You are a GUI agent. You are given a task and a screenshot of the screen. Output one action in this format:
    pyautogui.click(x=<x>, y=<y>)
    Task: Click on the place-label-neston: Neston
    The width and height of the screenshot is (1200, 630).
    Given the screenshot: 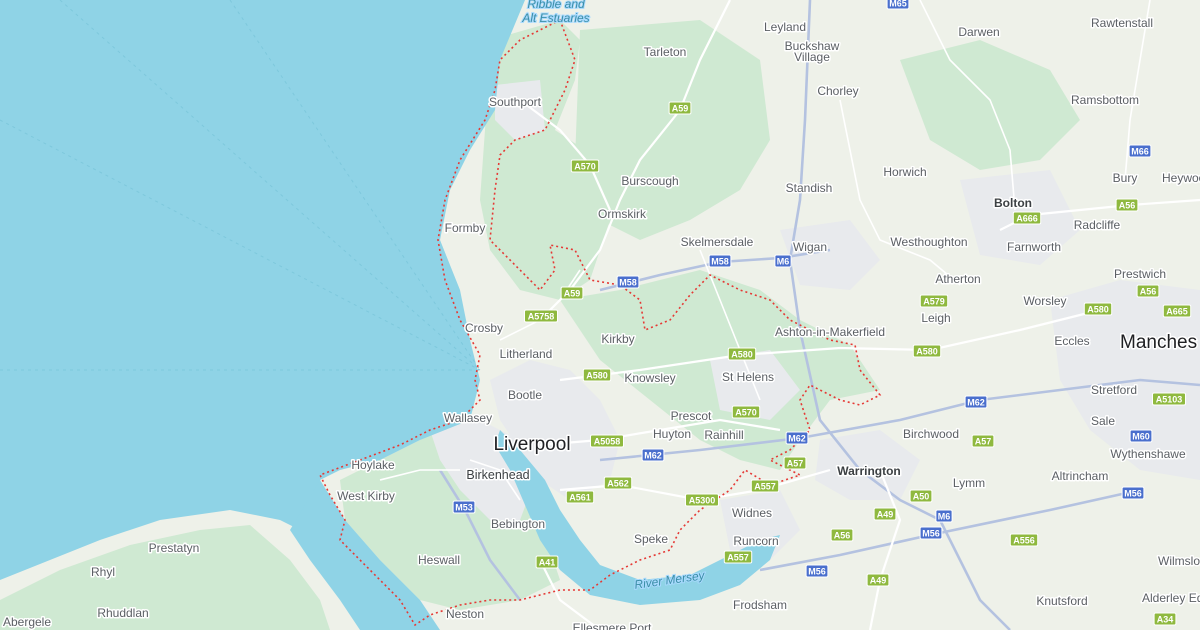 What is the action you would take?
    pyautogui.click(x=464, y=614)
    